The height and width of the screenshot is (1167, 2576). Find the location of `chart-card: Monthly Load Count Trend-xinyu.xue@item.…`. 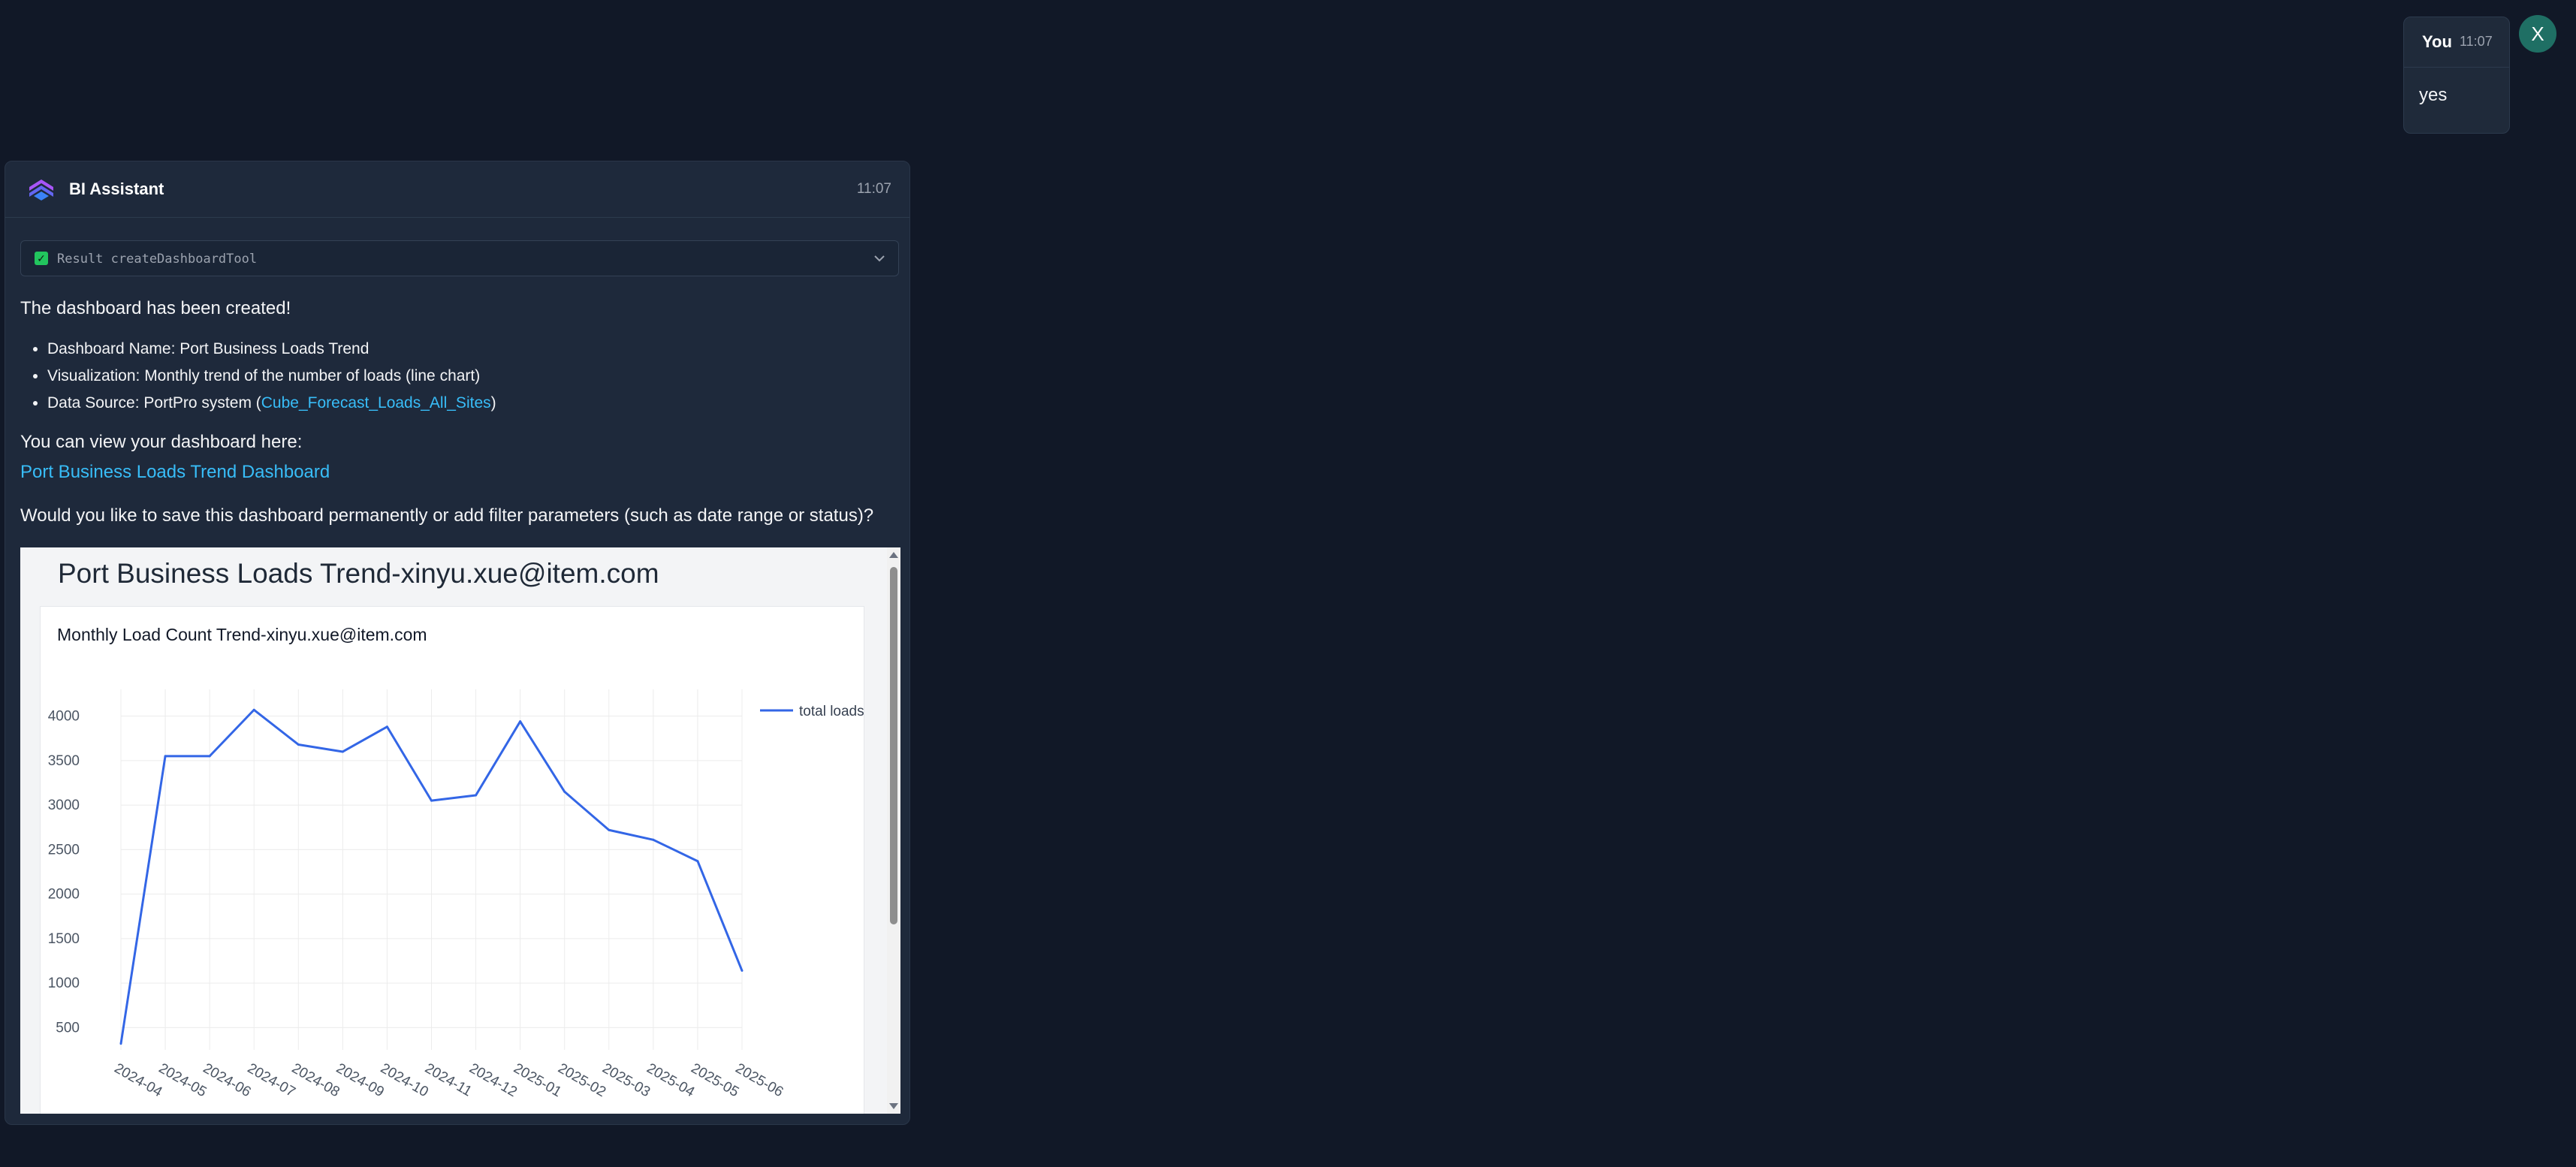

chart-card: Monthly Load Count Trend-xinyu.xue@item.… is located at coordinates (452, 860).